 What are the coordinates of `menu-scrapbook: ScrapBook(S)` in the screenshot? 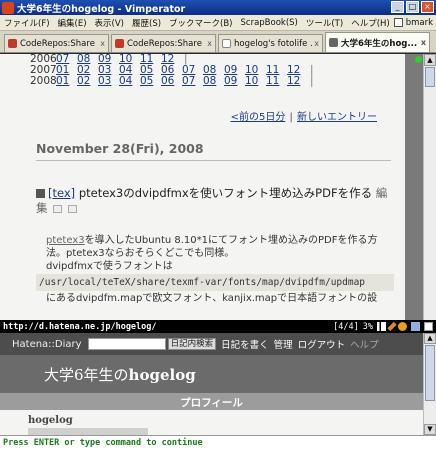 It's located at (269, 23).